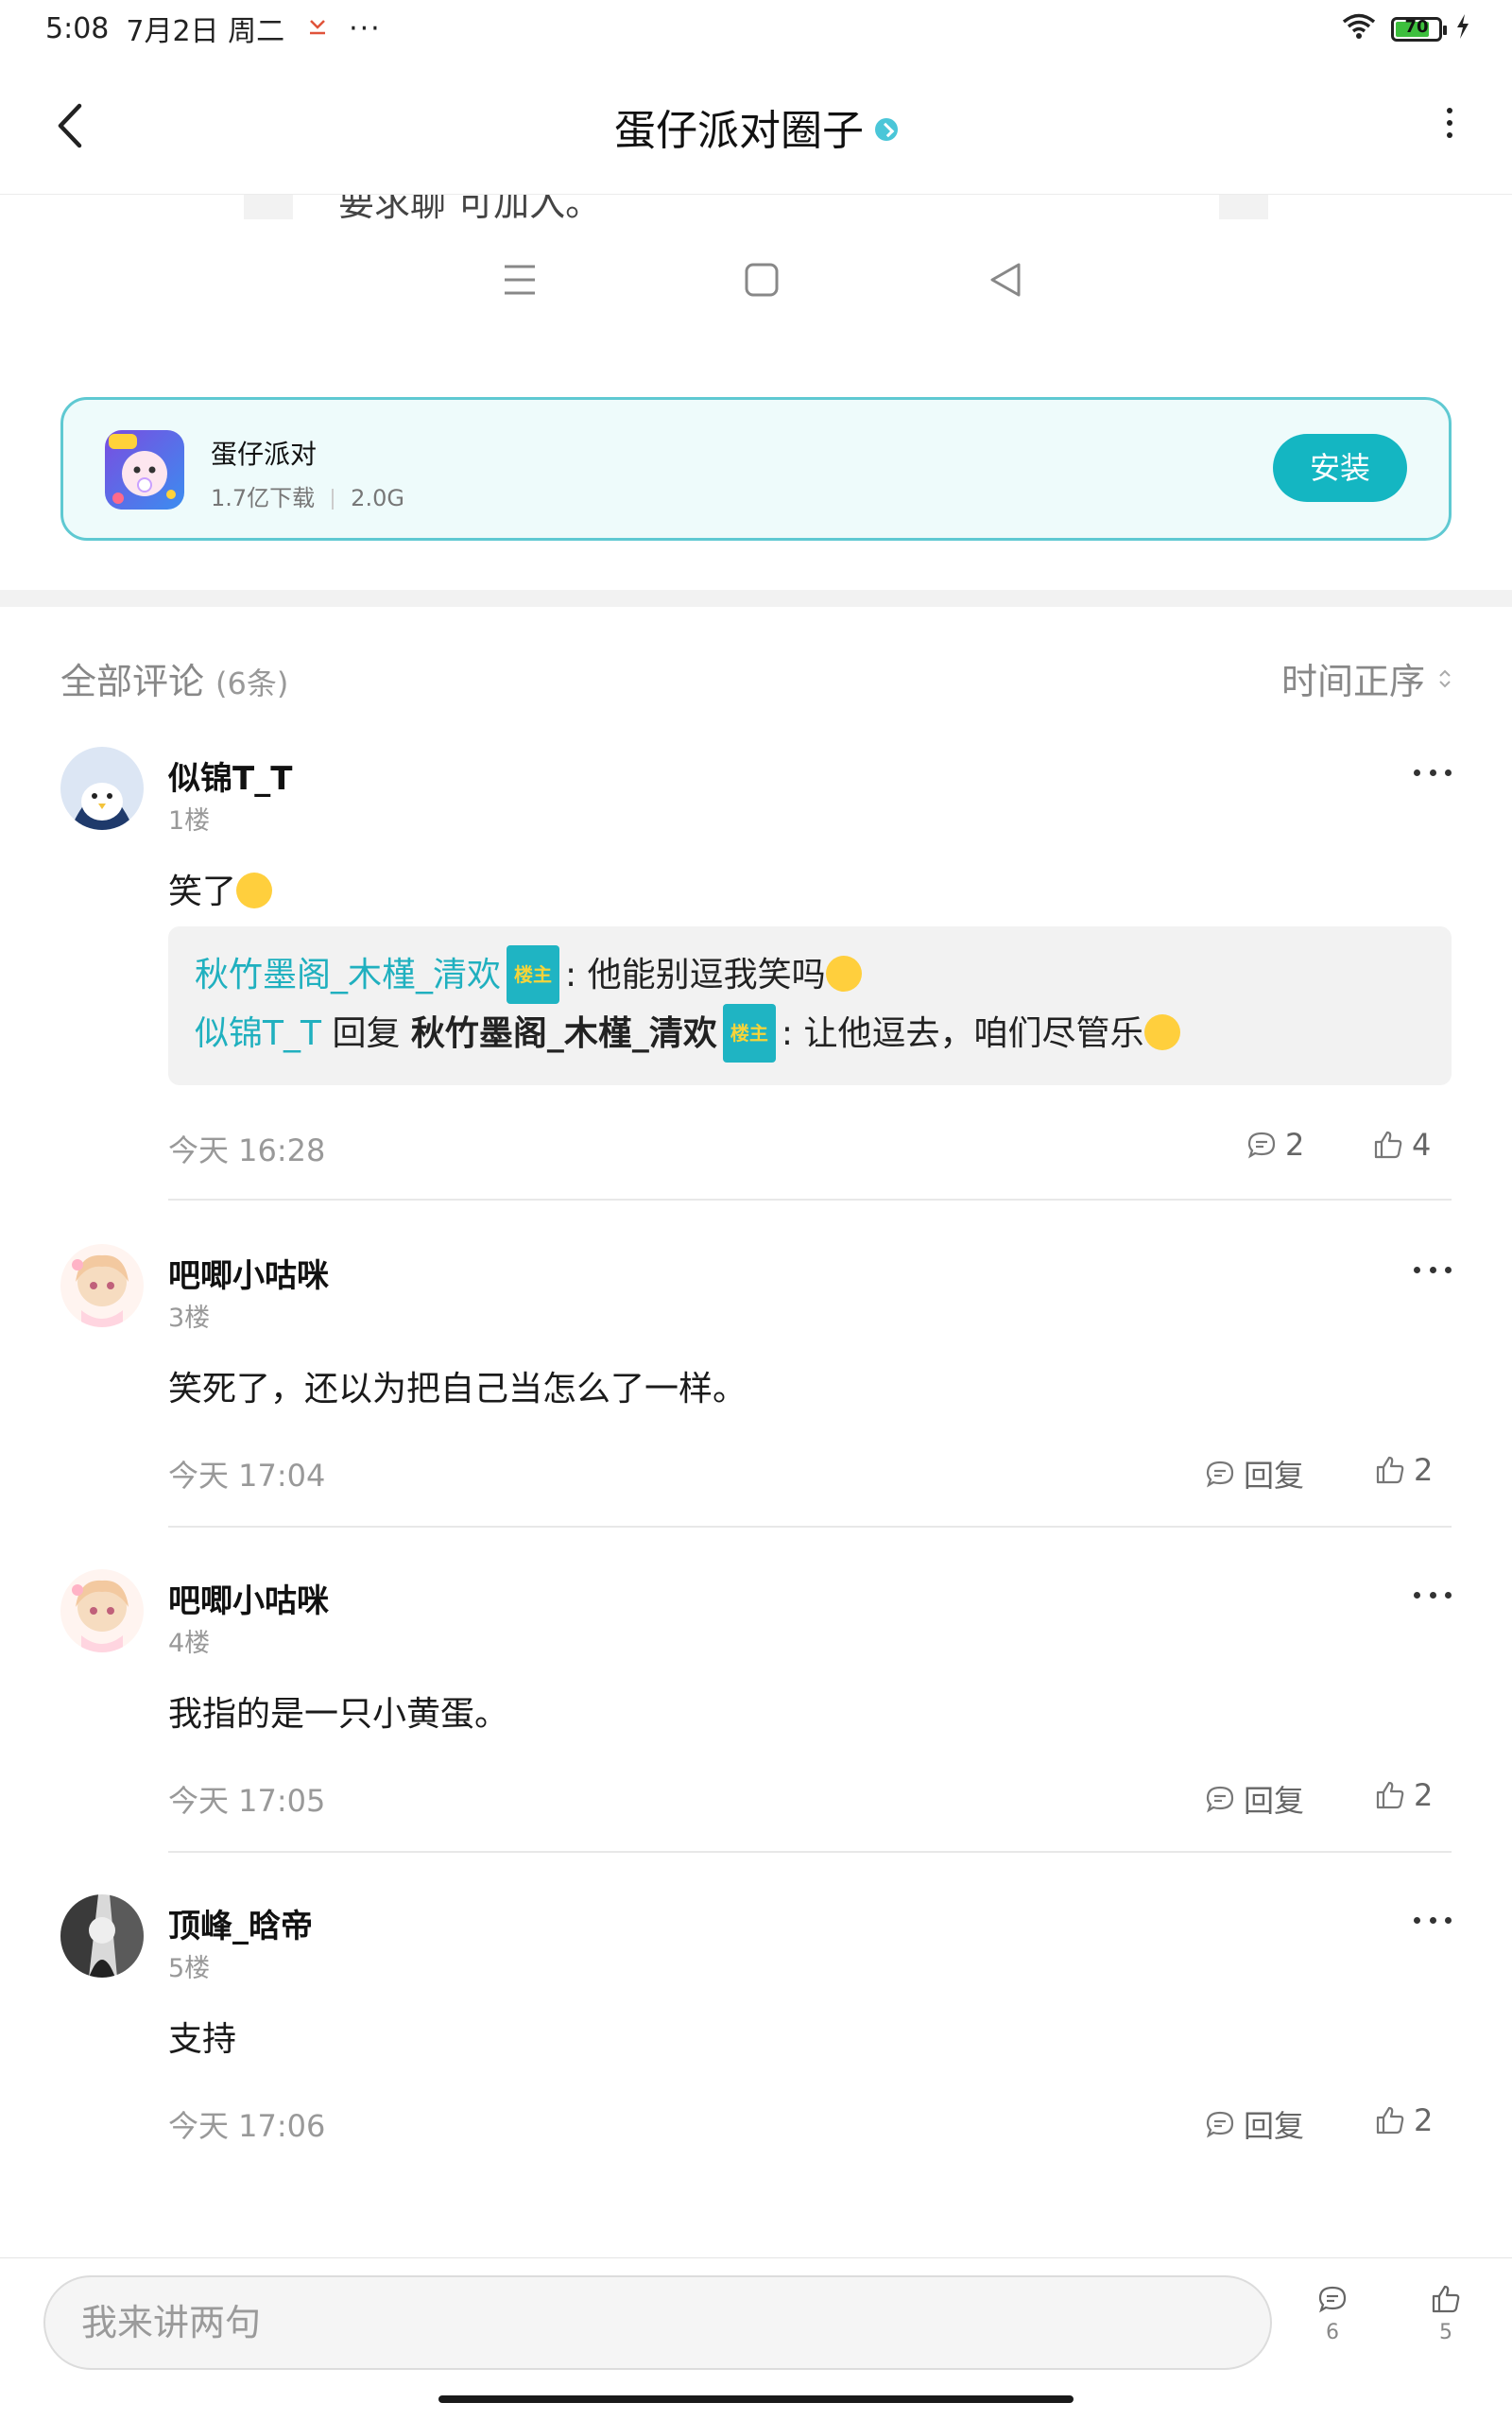 The height and width of the screenshot is (2420, 1512). What do you see at coordinates (366, 1033) in the screenshot?
I see `reply-word: 回复` at bounding box center [366, 1033].